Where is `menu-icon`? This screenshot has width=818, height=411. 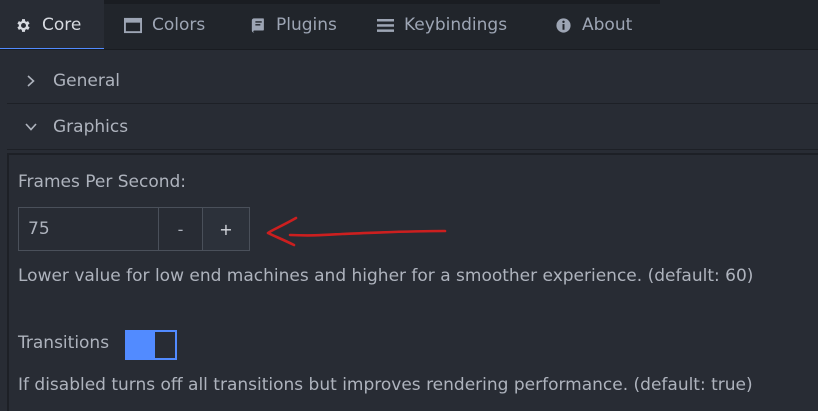
menu-icon is located at coordinates (385, 25).